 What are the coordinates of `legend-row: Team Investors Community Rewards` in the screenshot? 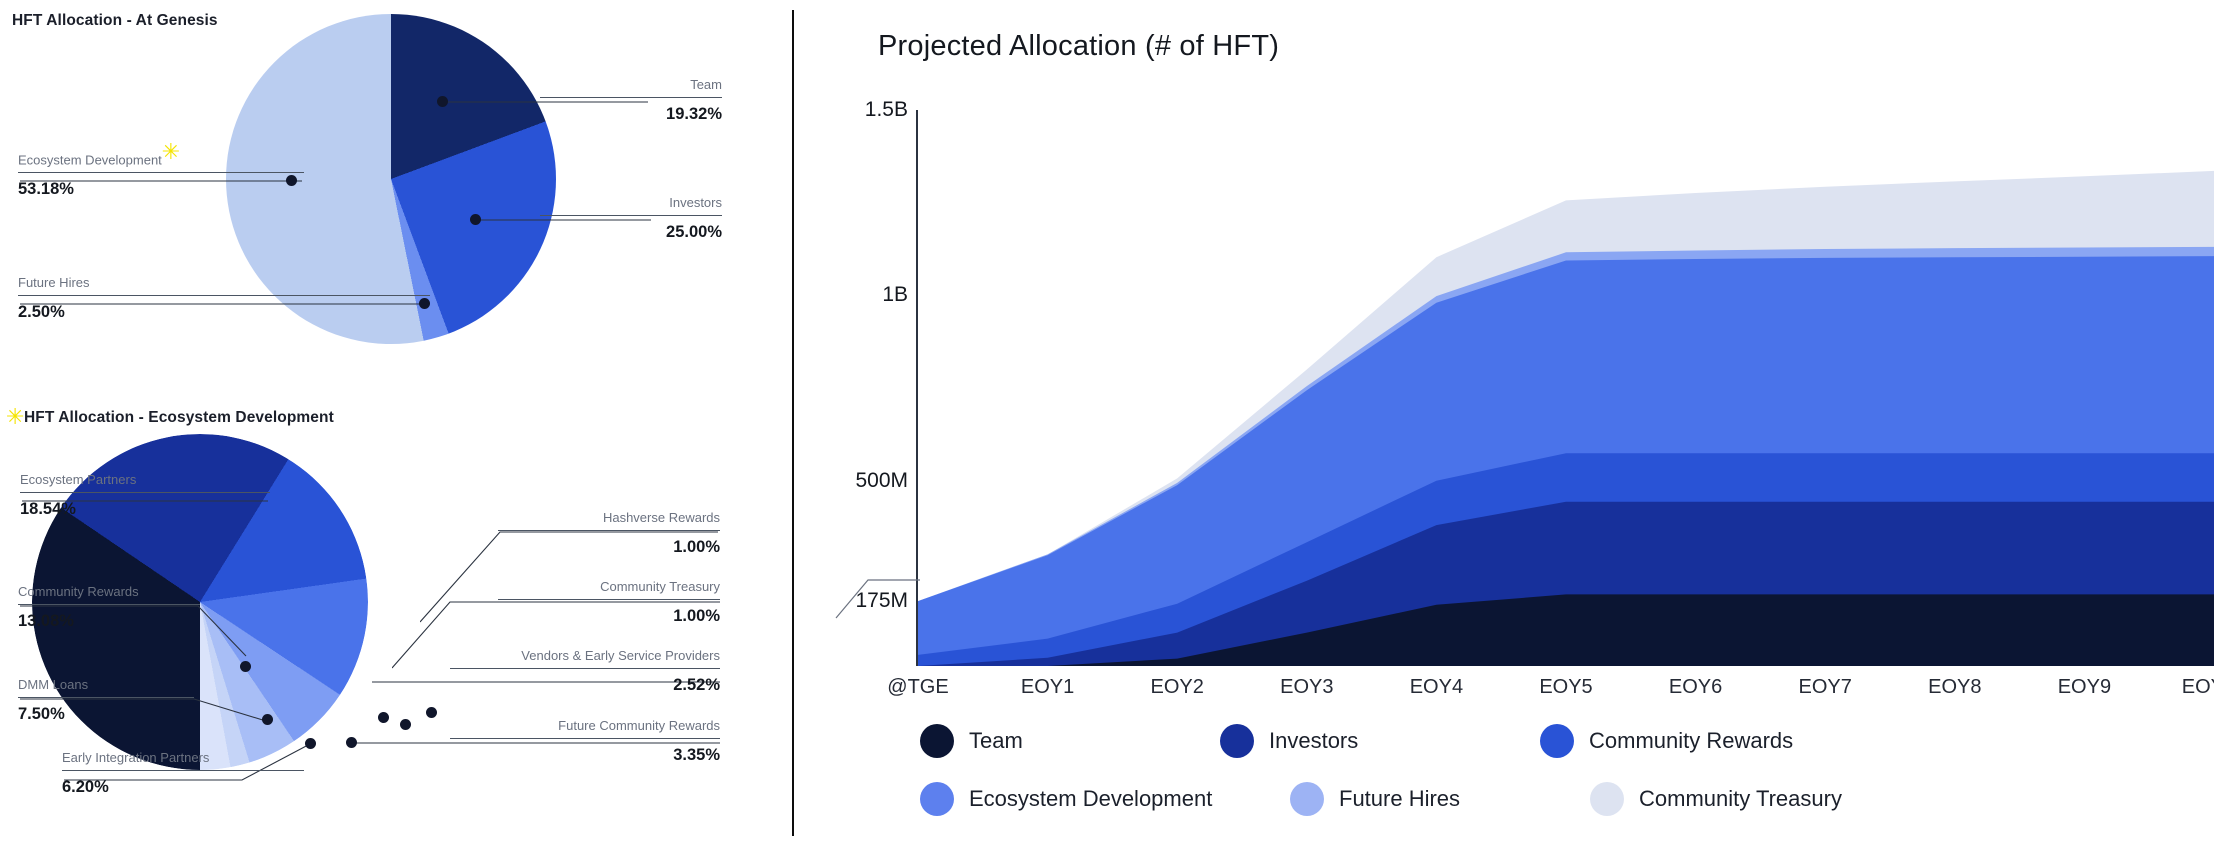 It's located at (1567, 741).